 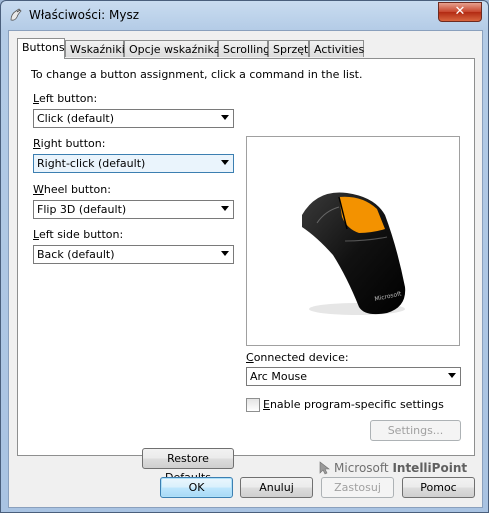 I want to click on left-side-button-dropdown: Back (default), so click(x=133, y=254).